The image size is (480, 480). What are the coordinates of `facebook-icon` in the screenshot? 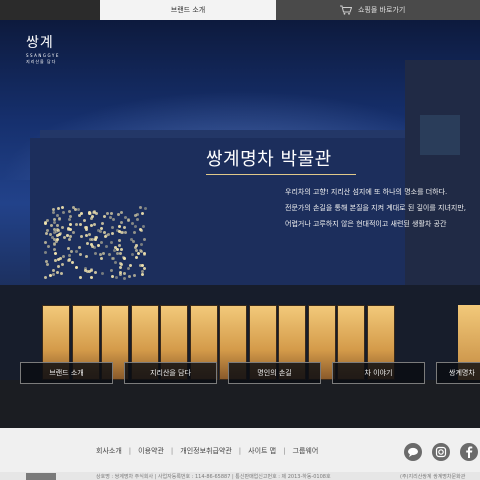 It's located at (469, 452).